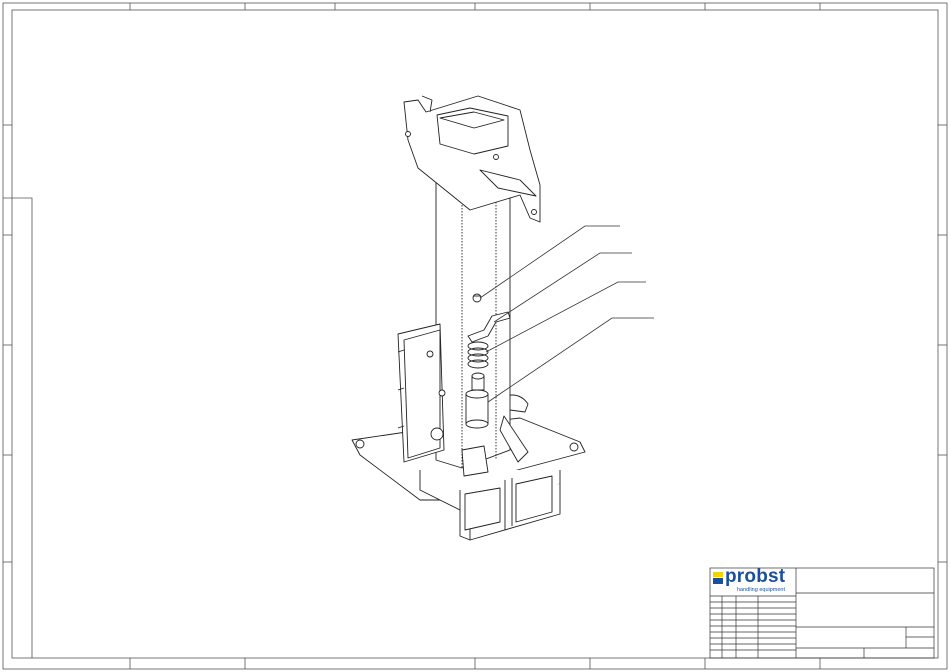 This screenshot has width=950, height=672. Describe the element at coordinates (718, 577) in the screenshot. I see `probst-logo-icon` at that location.